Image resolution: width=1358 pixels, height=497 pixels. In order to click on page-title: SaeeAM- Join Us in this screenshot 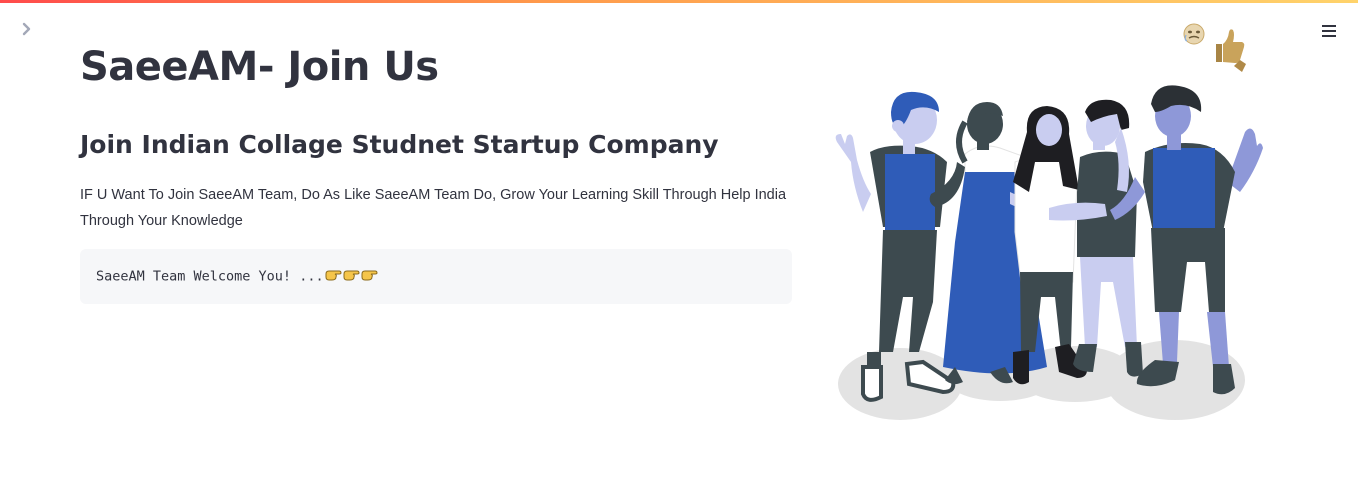, I will do `click(259, 67)`.